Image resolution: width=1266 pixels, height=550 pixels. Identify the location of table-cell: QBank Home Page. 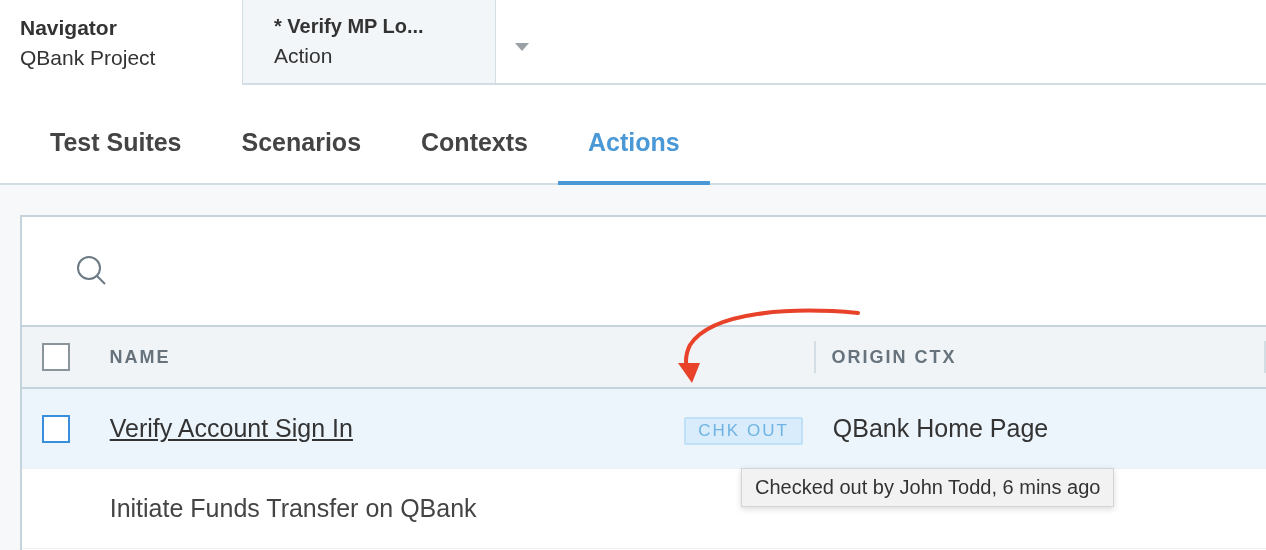
(940, 428).